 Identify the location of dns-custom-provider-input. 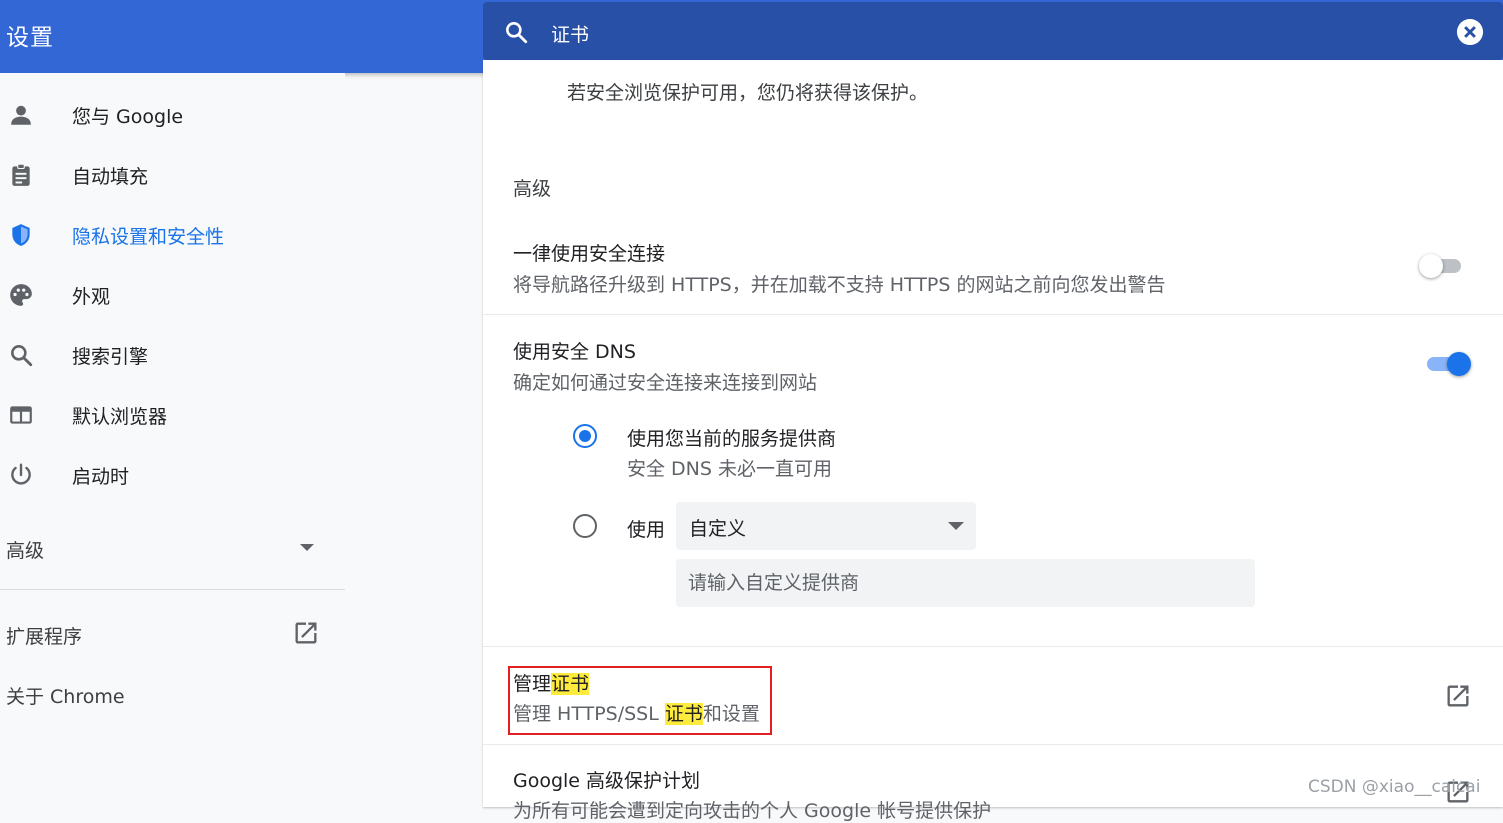
(965, 583).